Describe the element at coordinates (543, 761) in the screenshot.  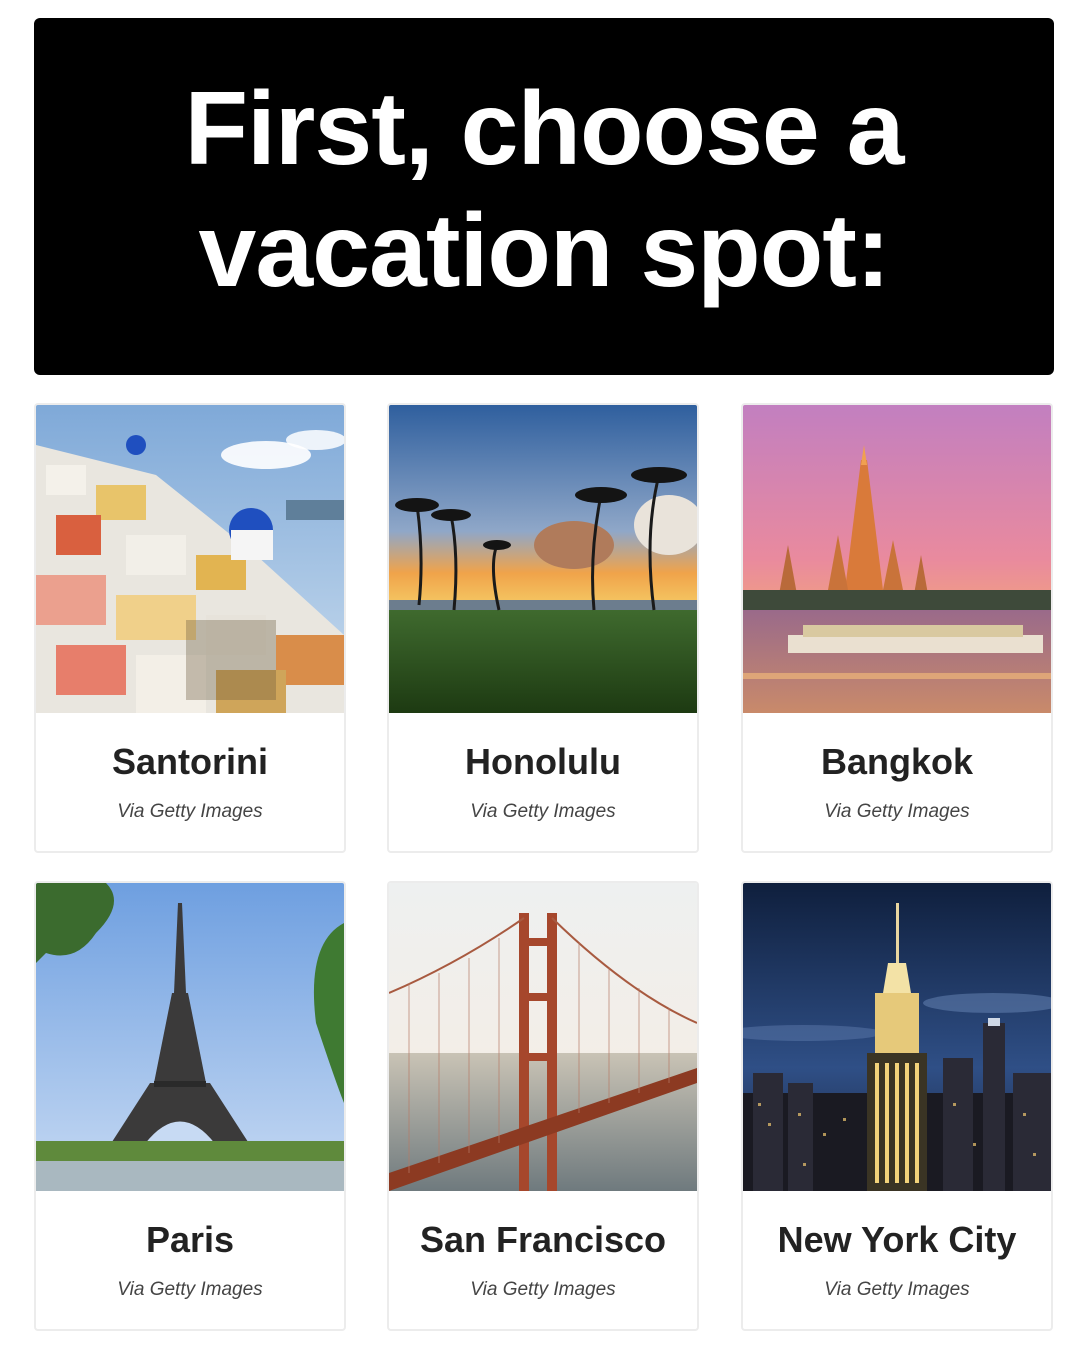
I see `option-title: Honolulu` at that location.